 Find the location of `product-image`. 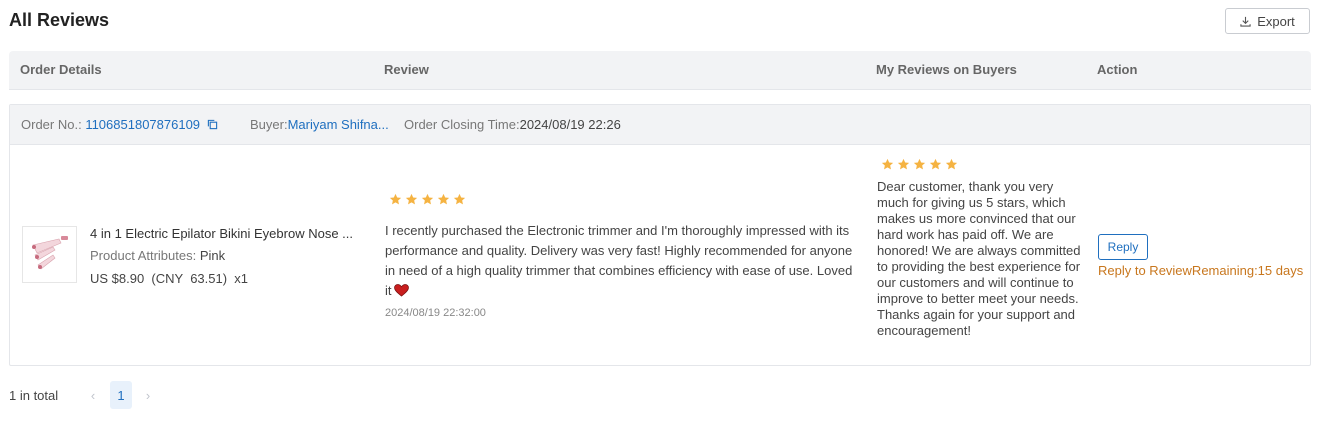

product-image is located at coordinates (50, 253).